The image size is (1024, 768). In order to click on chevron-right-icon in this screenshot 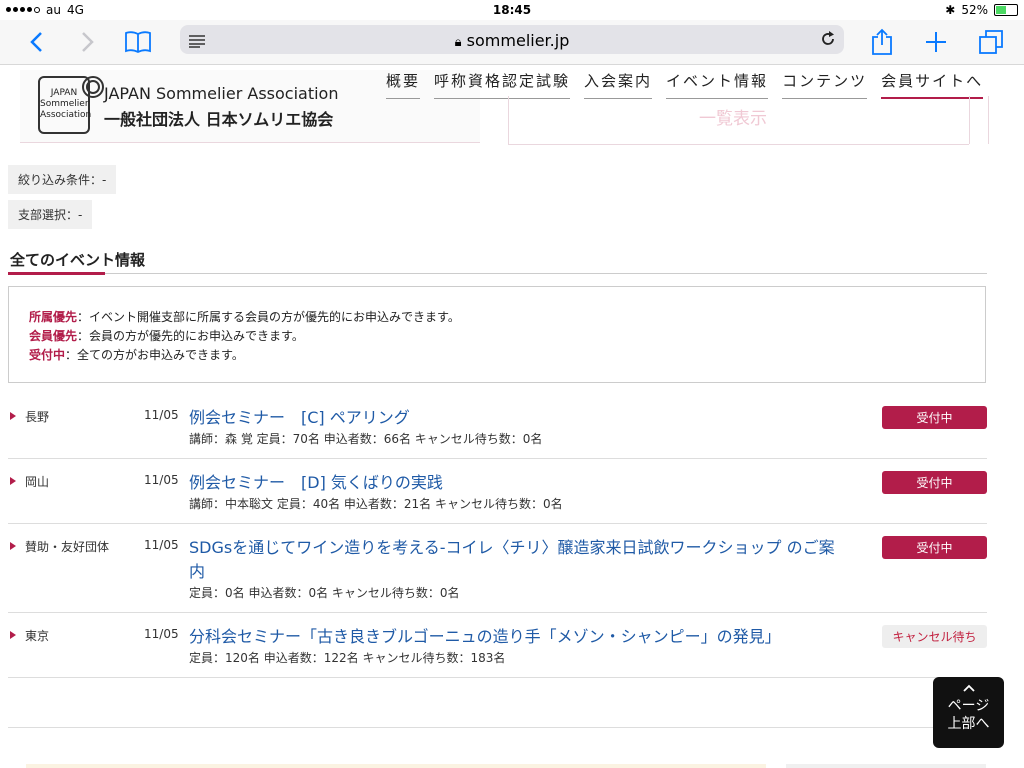, I will do `click(88, 42)`.